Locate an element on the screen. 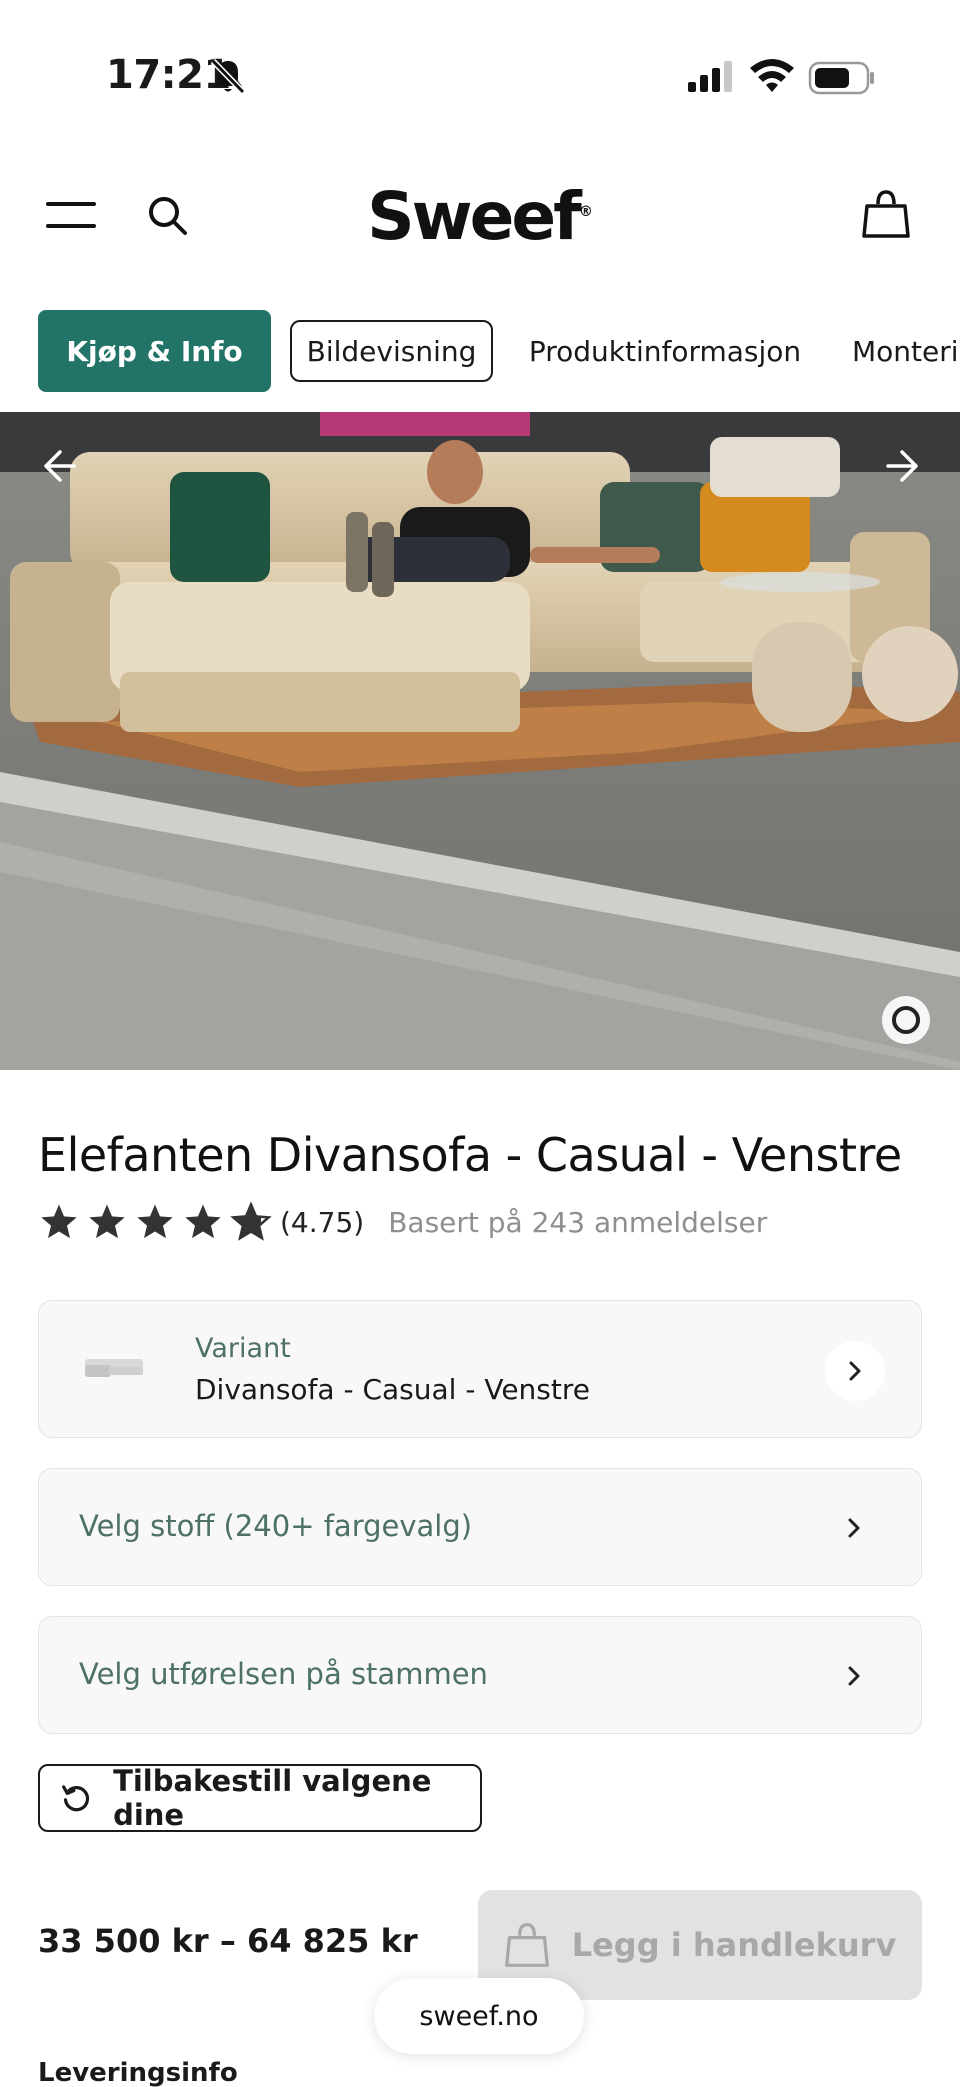 Image resolution: width=960 pixels, height=2087 pixels. delivery-info-heading: Leveringsinfo is located at coordinates (138, 2072).